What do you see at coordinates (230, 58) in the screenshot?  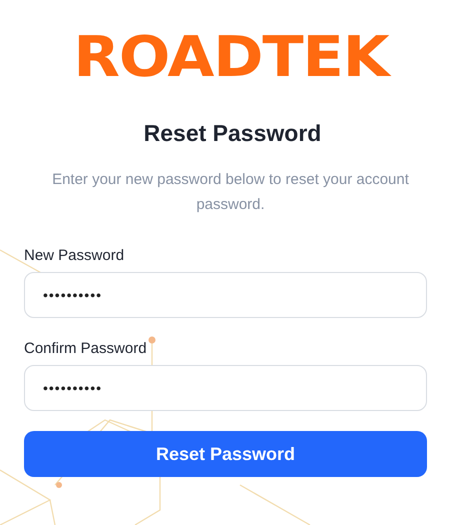 I see `roadtek-logo: ROADTEK` at bounding box center [230, 58].